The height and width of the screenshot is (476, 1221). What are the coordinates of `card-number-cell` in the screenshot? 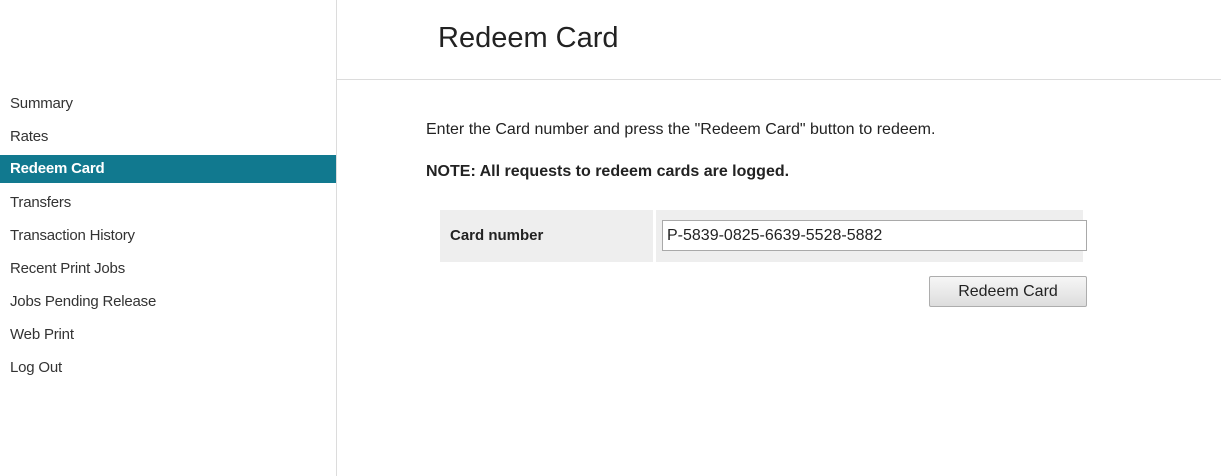 It's located at (871, 236).